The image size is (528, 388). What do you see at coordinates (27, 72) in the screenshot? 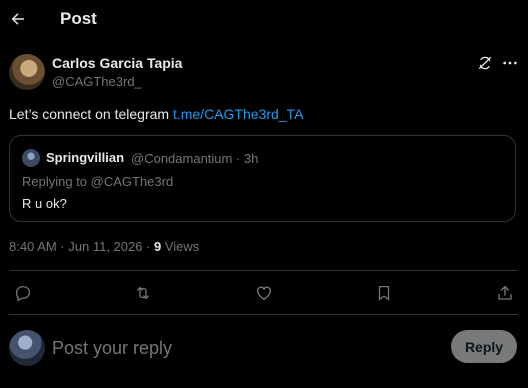
I see `author-avatar` at bounding box center [27, 72].